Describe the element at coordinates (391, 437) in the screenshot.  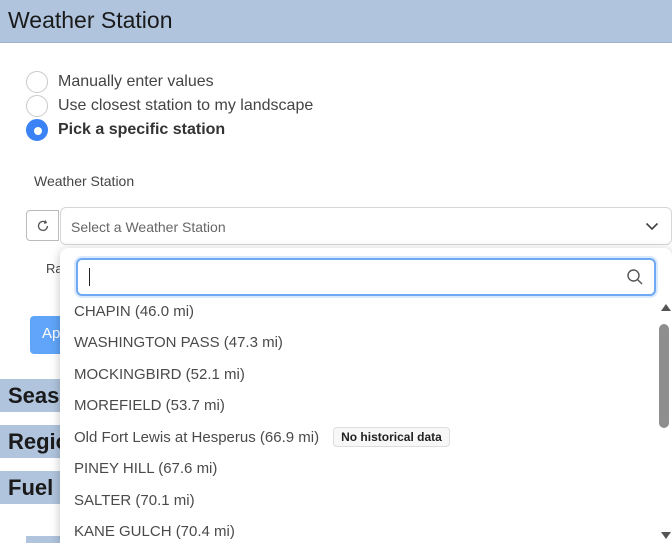
I see `status-badge: No historical data` at that location.